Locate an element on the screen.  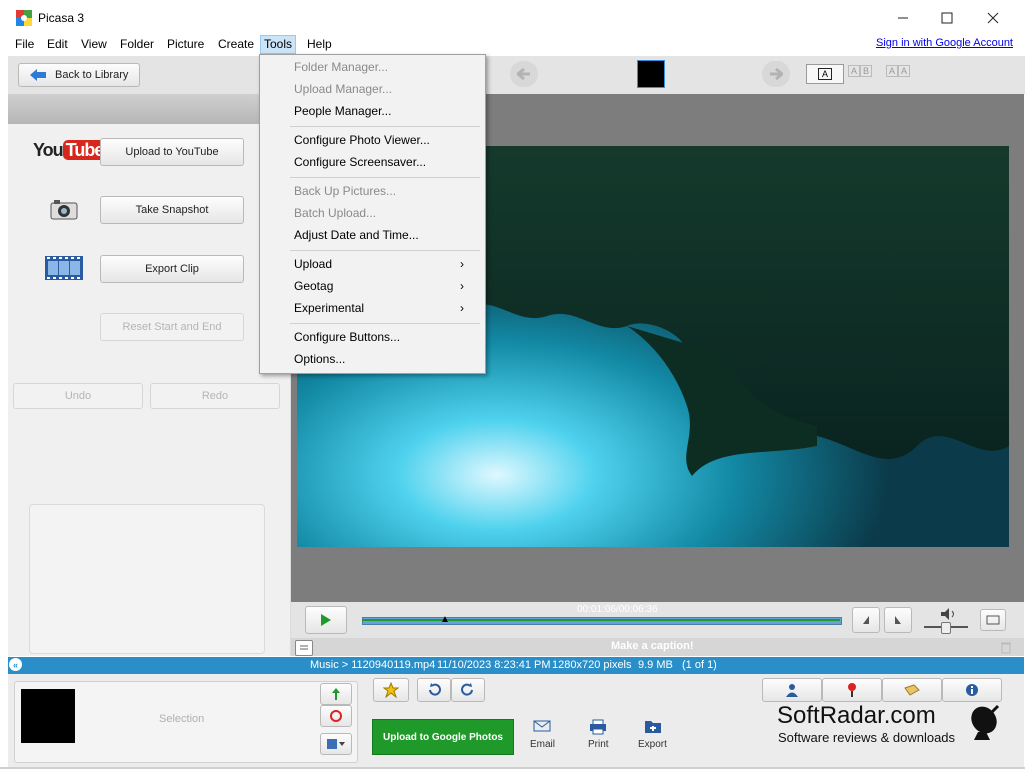
clear-selection-icon is located at coordinates (336, 716).